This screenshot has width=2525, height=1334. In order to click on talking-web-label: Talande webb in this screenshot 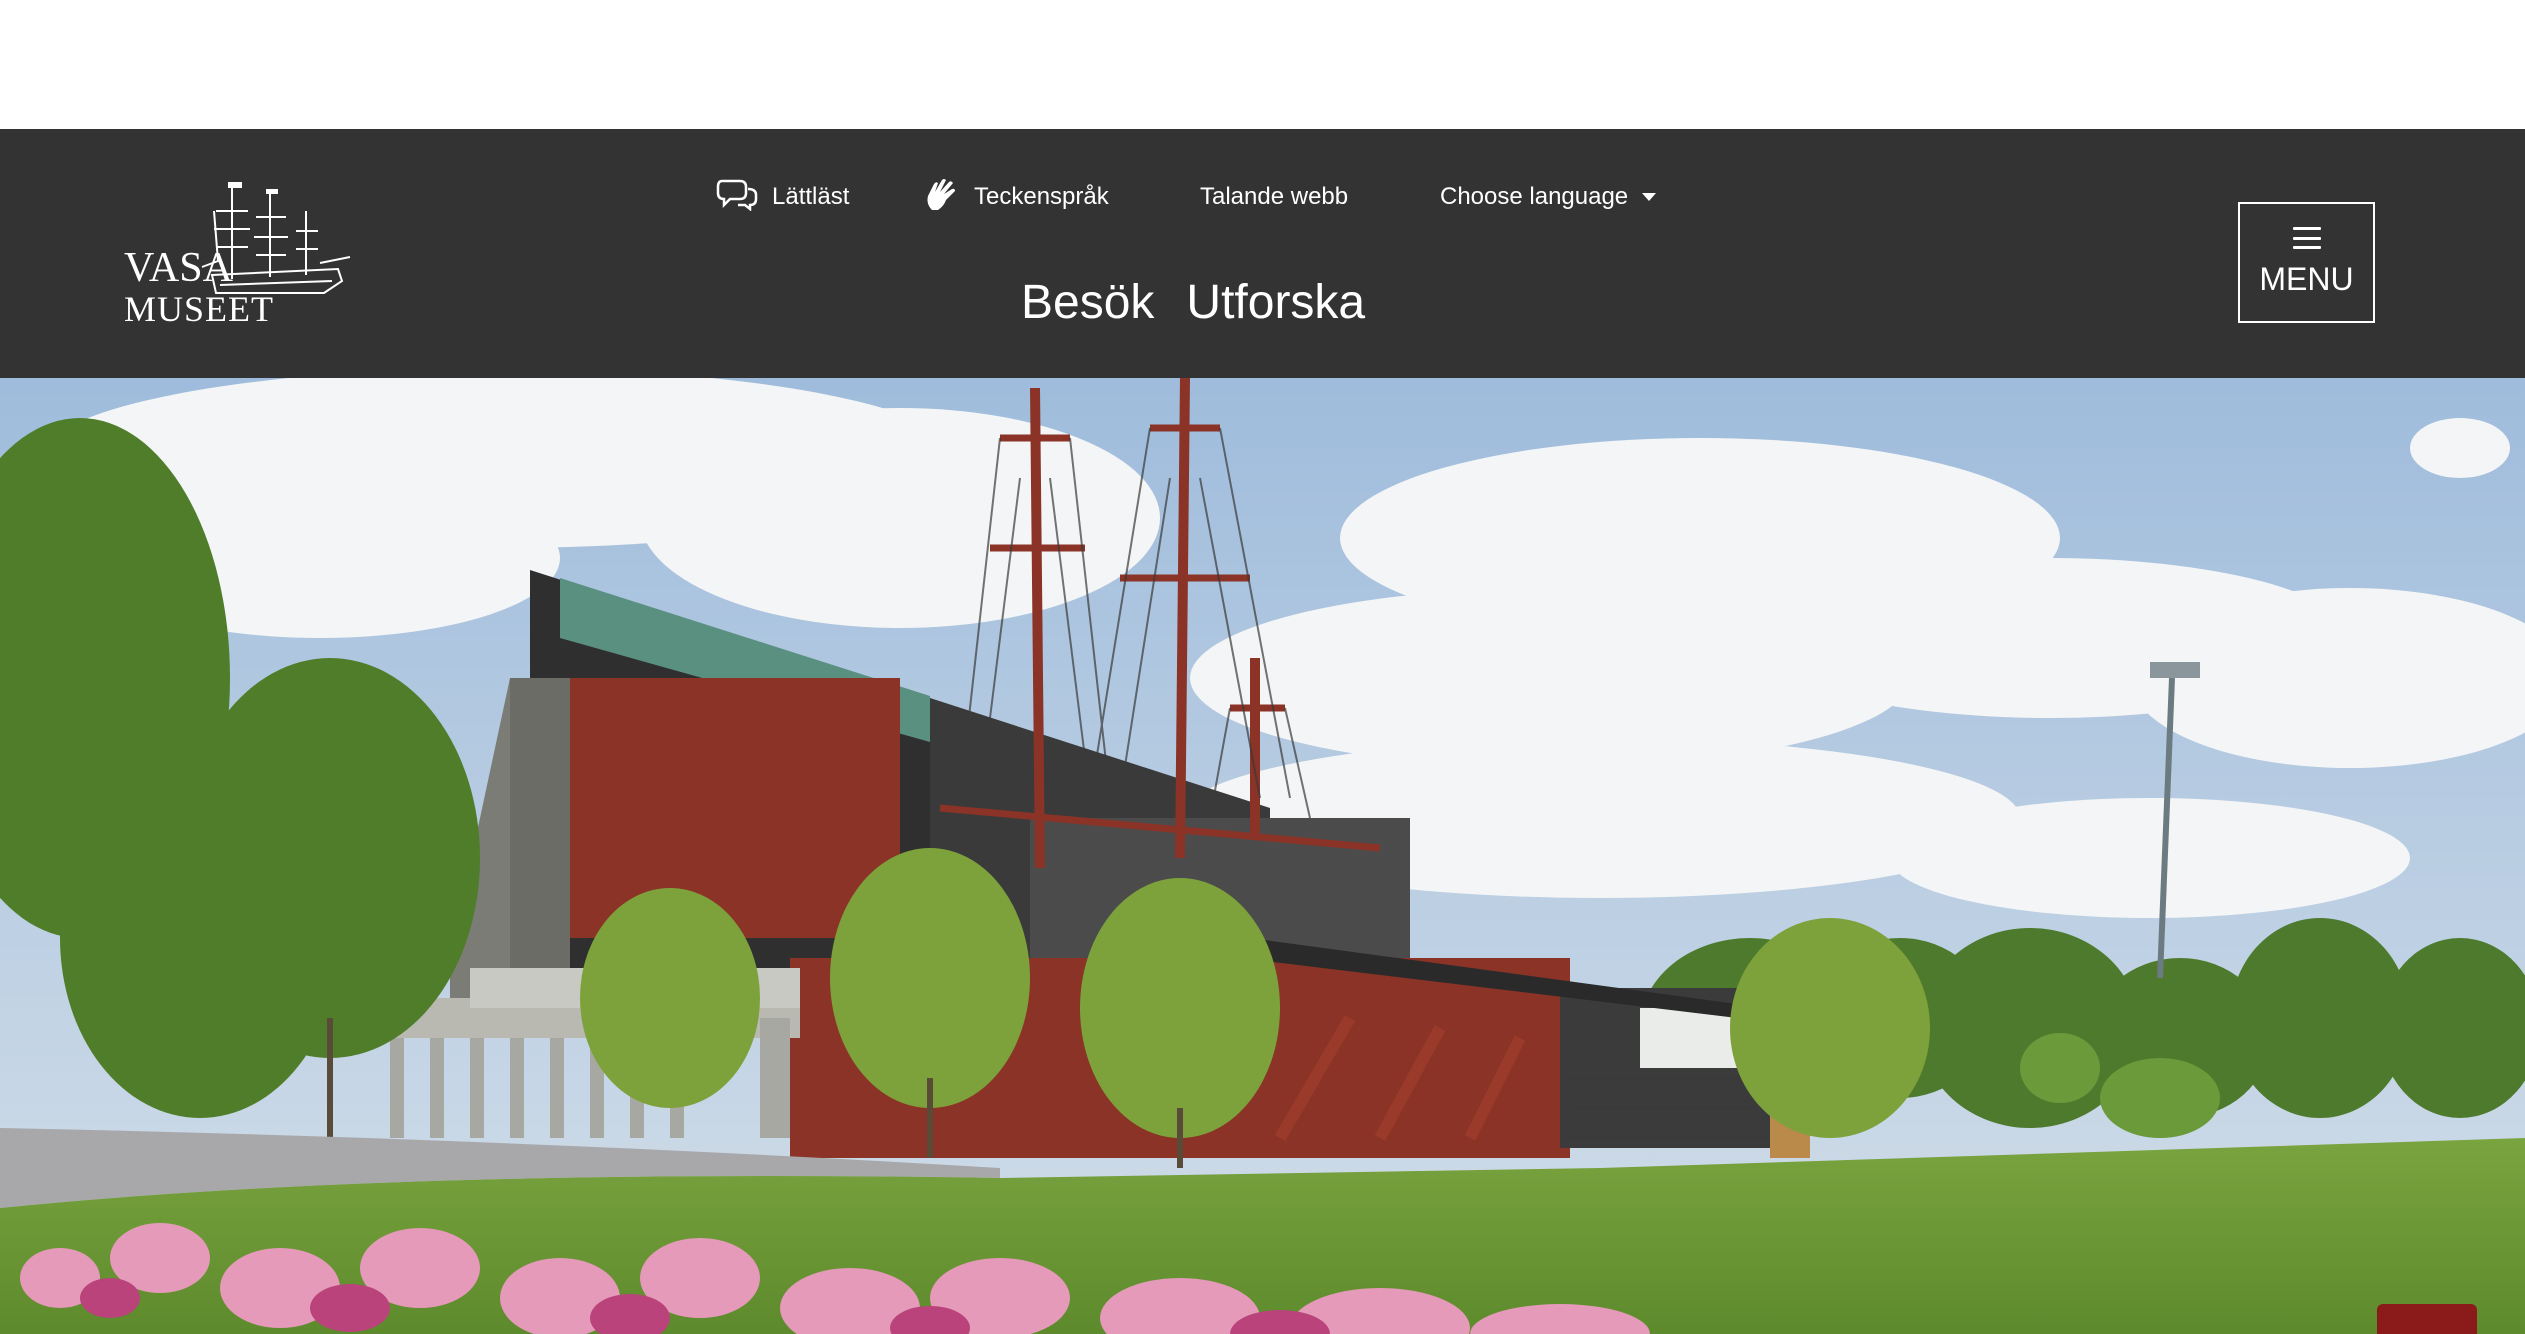, I will do `click(1274, 196)`.